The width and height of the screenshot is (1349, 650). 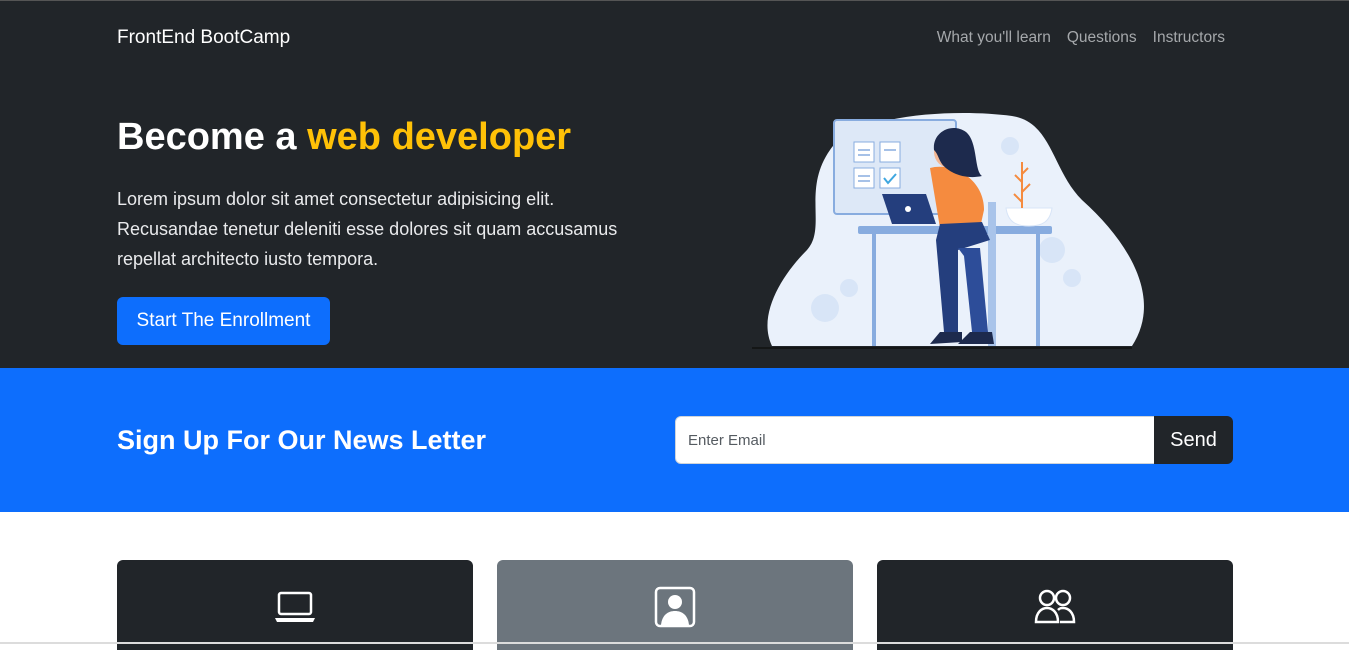 What do you see at coordinates (948, 231) in the screenshot?
I see `developer-illustration` at bounding box center [948, 231].